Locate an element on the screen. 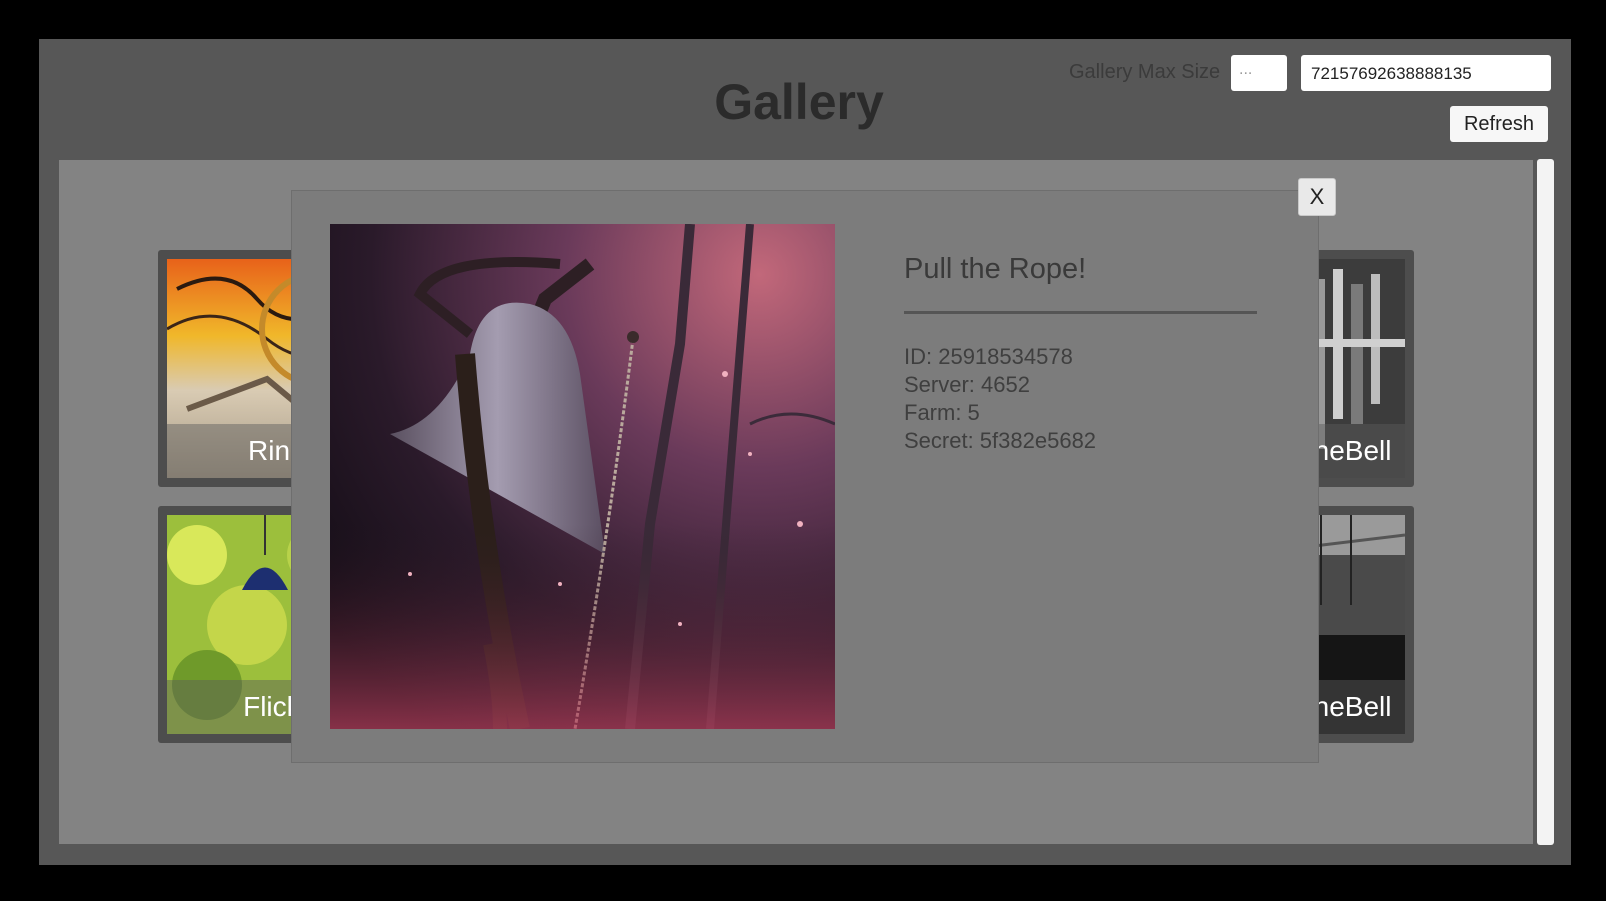  photo-farm: Farm: 5 is located at coordinates (942, 412).